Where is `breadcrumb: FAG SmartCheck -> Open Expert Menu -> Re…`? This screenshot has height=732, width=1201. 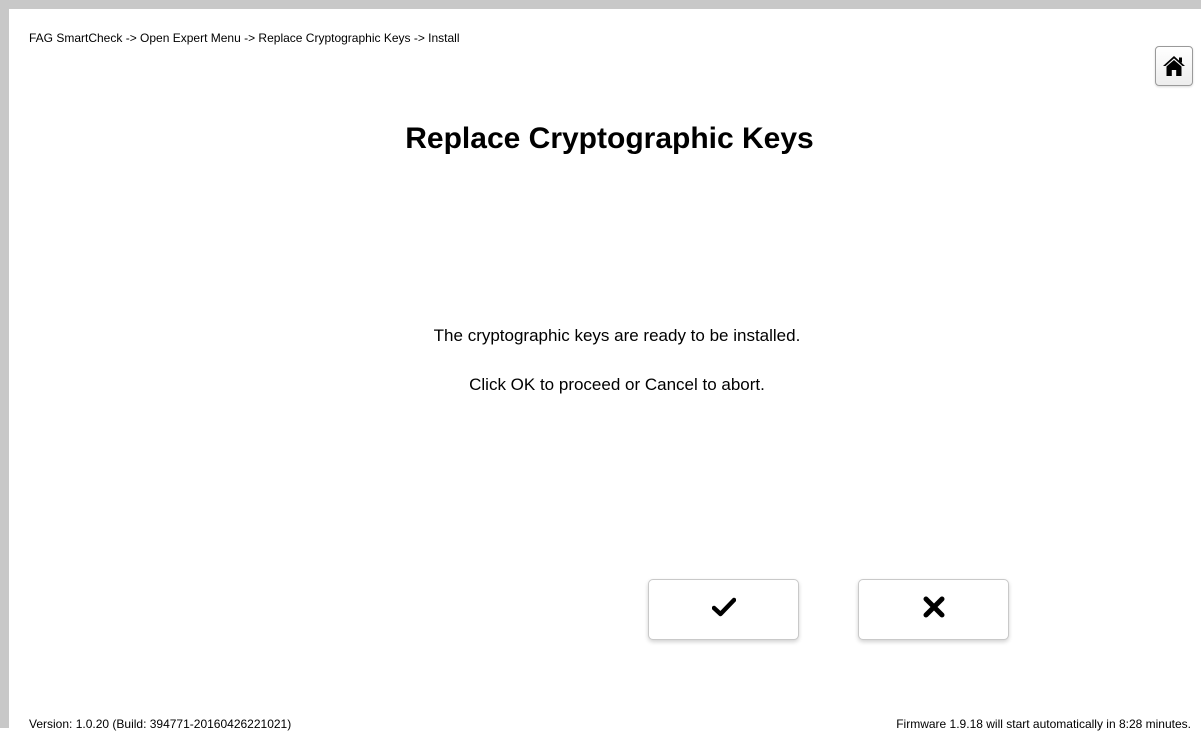 breadcrumb: FAG SmartCheck -> Open Expert Menu -> Re… is located at coordinates (244, 38).